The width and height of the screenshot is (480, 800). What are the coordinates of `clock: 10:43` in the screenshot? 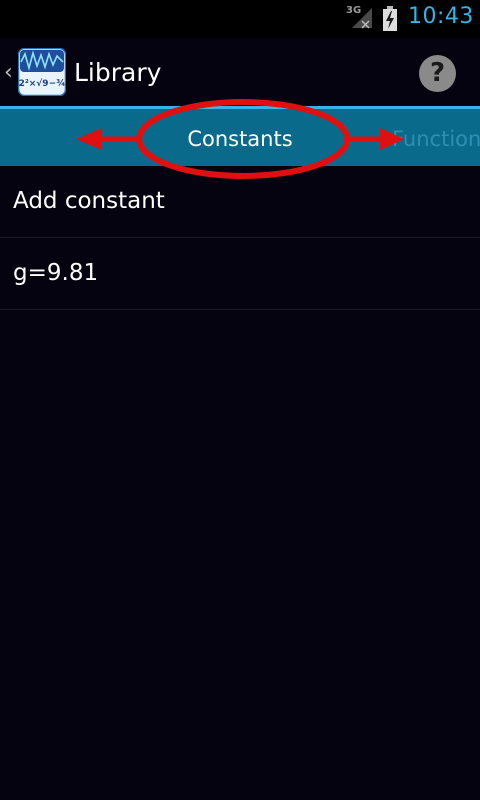 It's located at (441, 16).